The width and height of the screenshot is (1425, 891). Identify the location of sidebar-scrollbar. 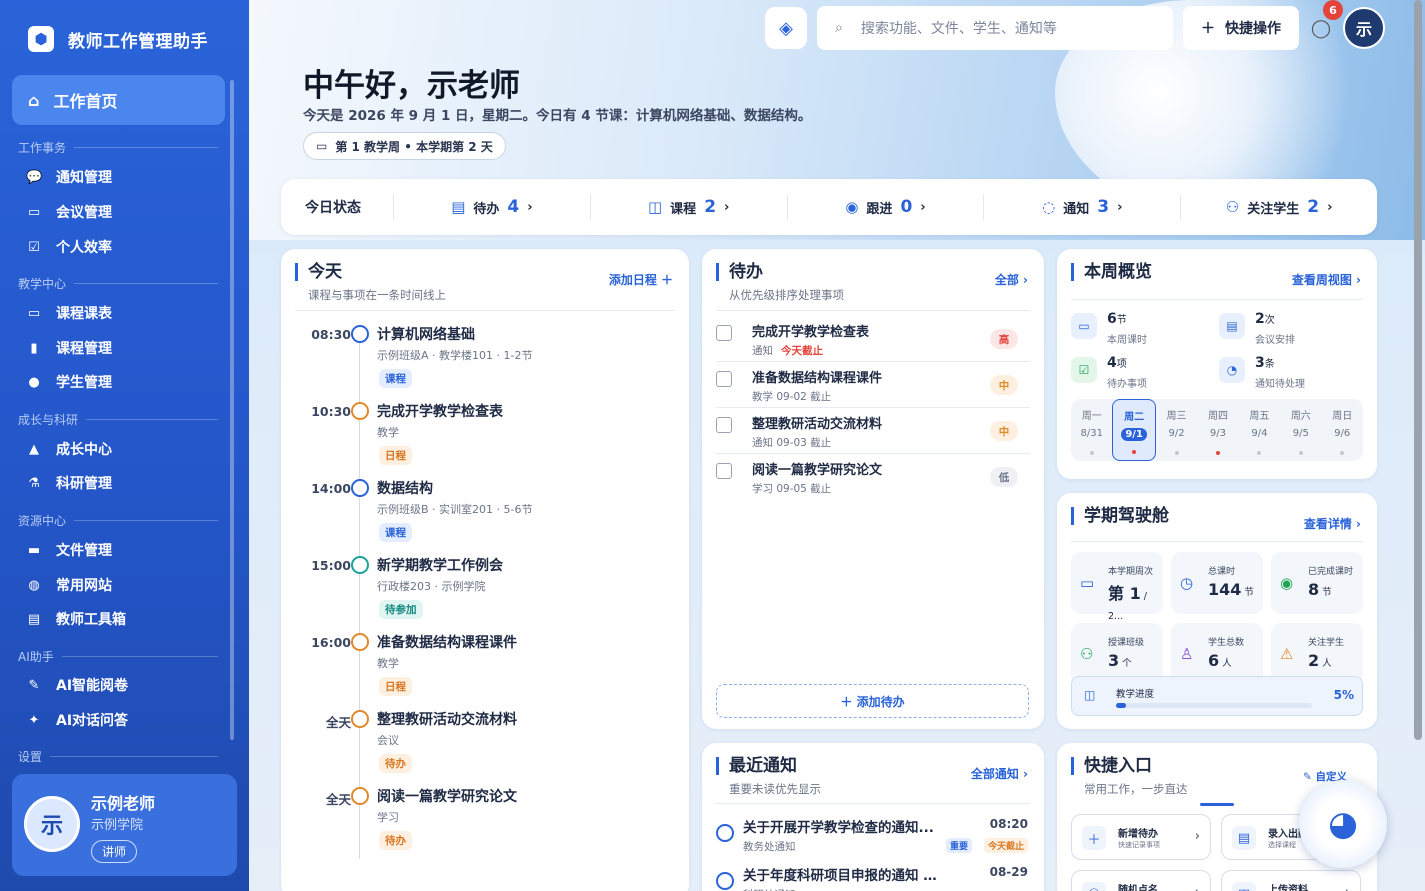
(232, 410).